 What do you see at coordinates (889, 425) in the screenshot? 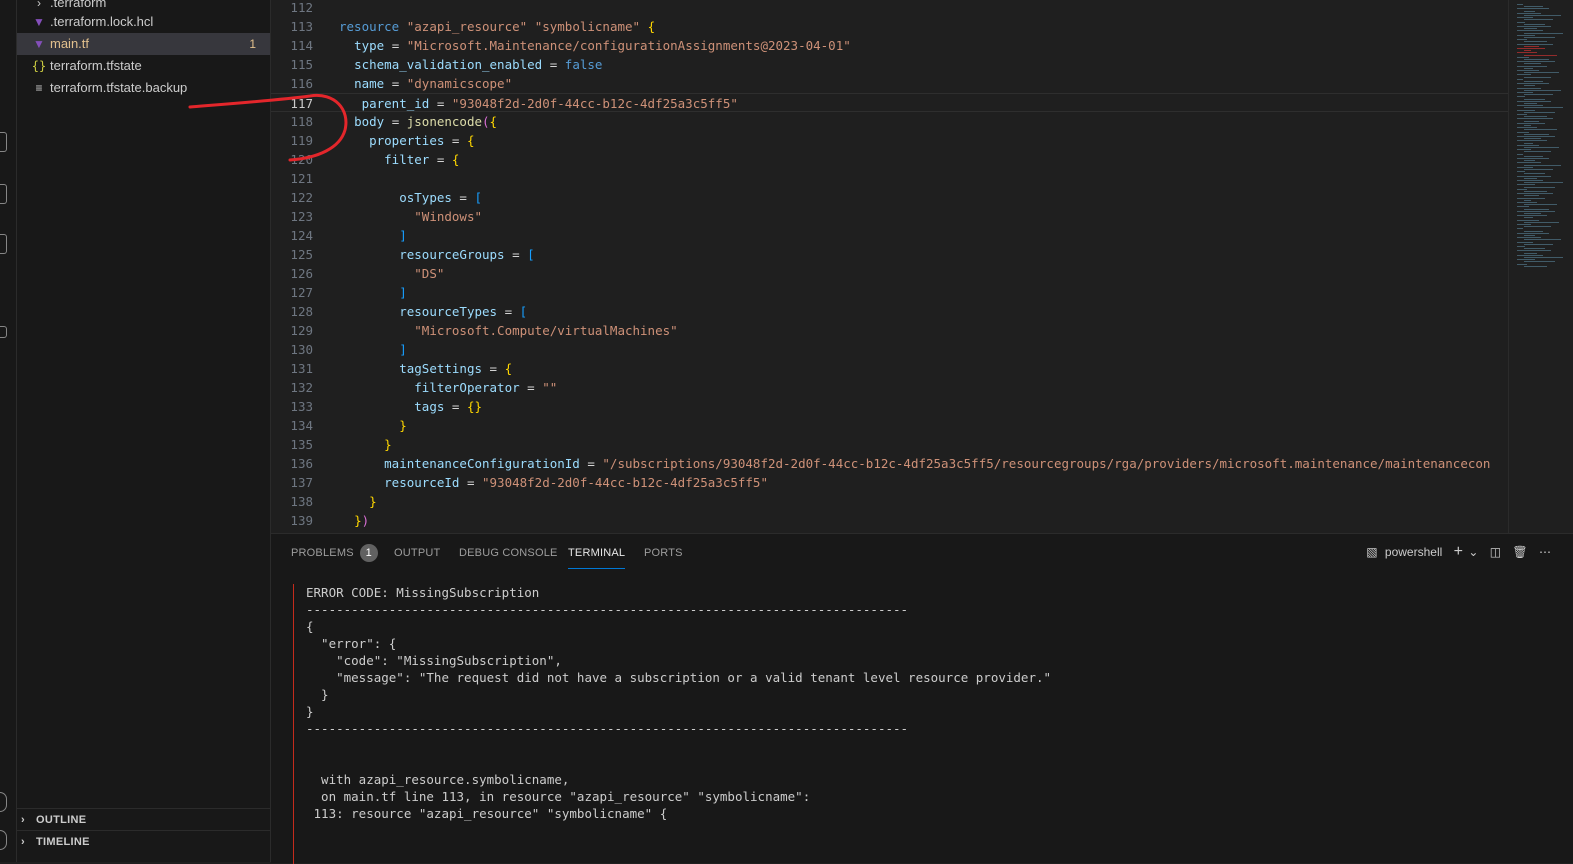
I see `code-line: 134 }` at bounding box center [889, 425].